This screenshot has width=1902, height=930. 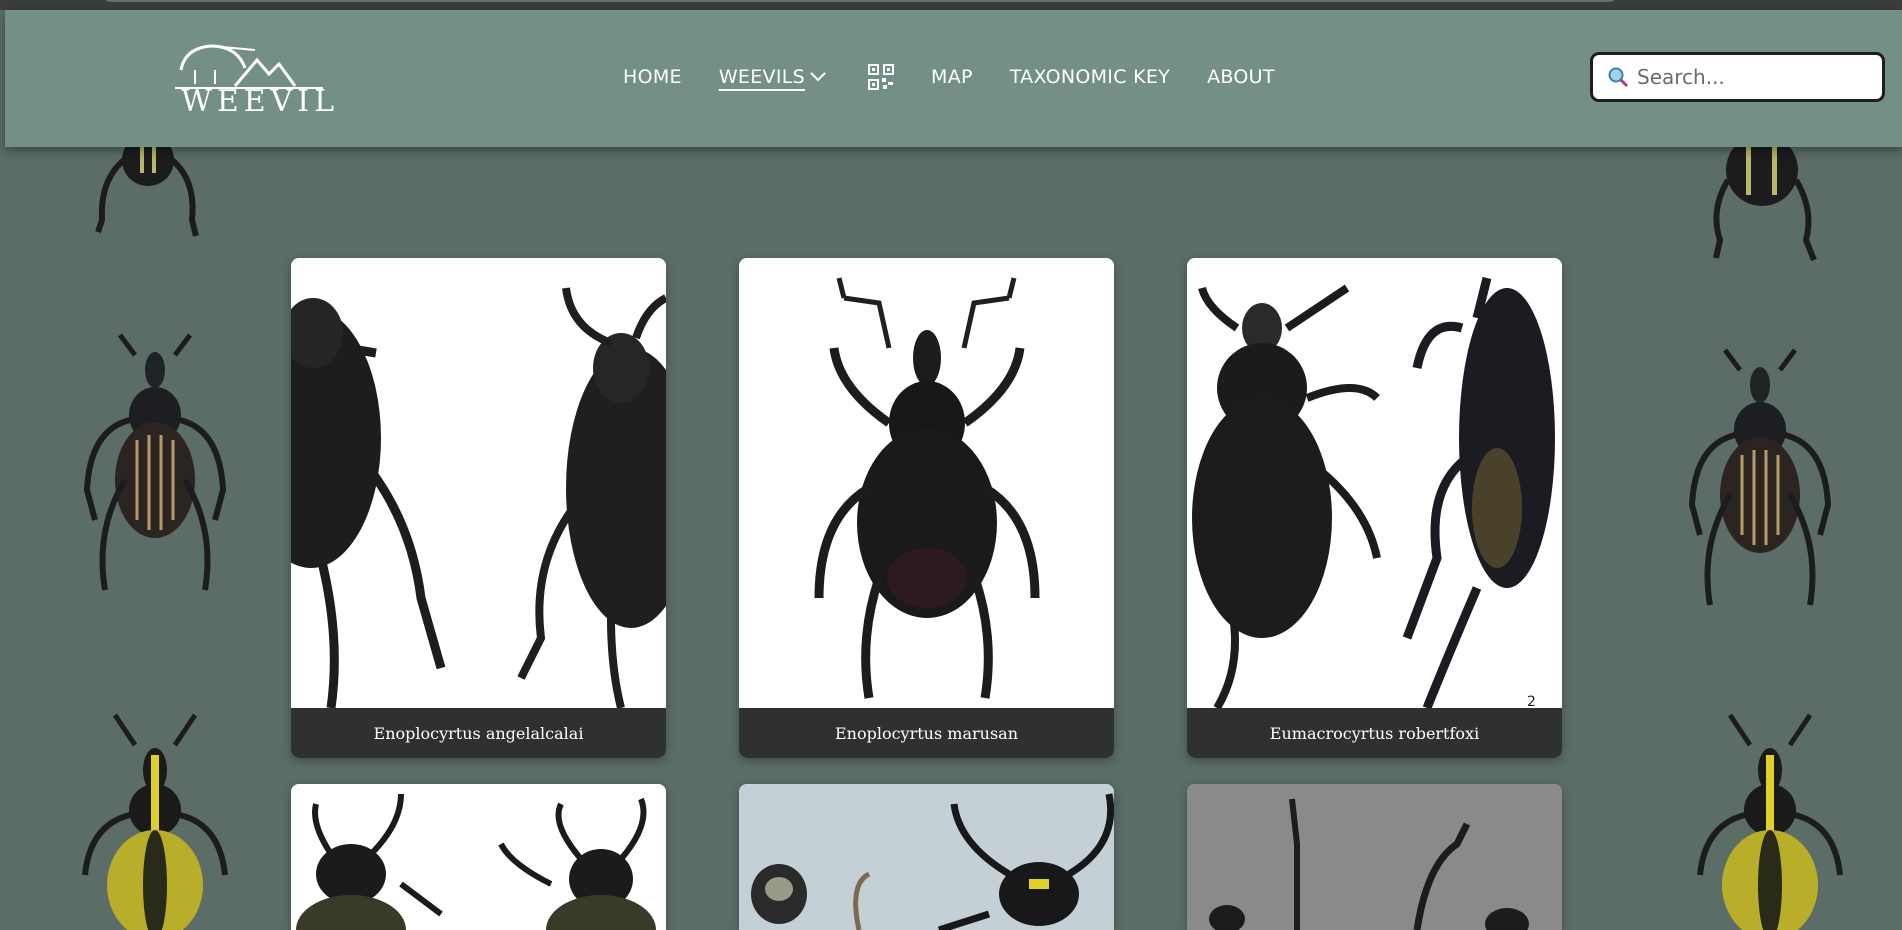 I want to click on main-nav: HOME WEEVILS MAP TAXONOMIC KEY ABOUT, so click(x=967, y=77).